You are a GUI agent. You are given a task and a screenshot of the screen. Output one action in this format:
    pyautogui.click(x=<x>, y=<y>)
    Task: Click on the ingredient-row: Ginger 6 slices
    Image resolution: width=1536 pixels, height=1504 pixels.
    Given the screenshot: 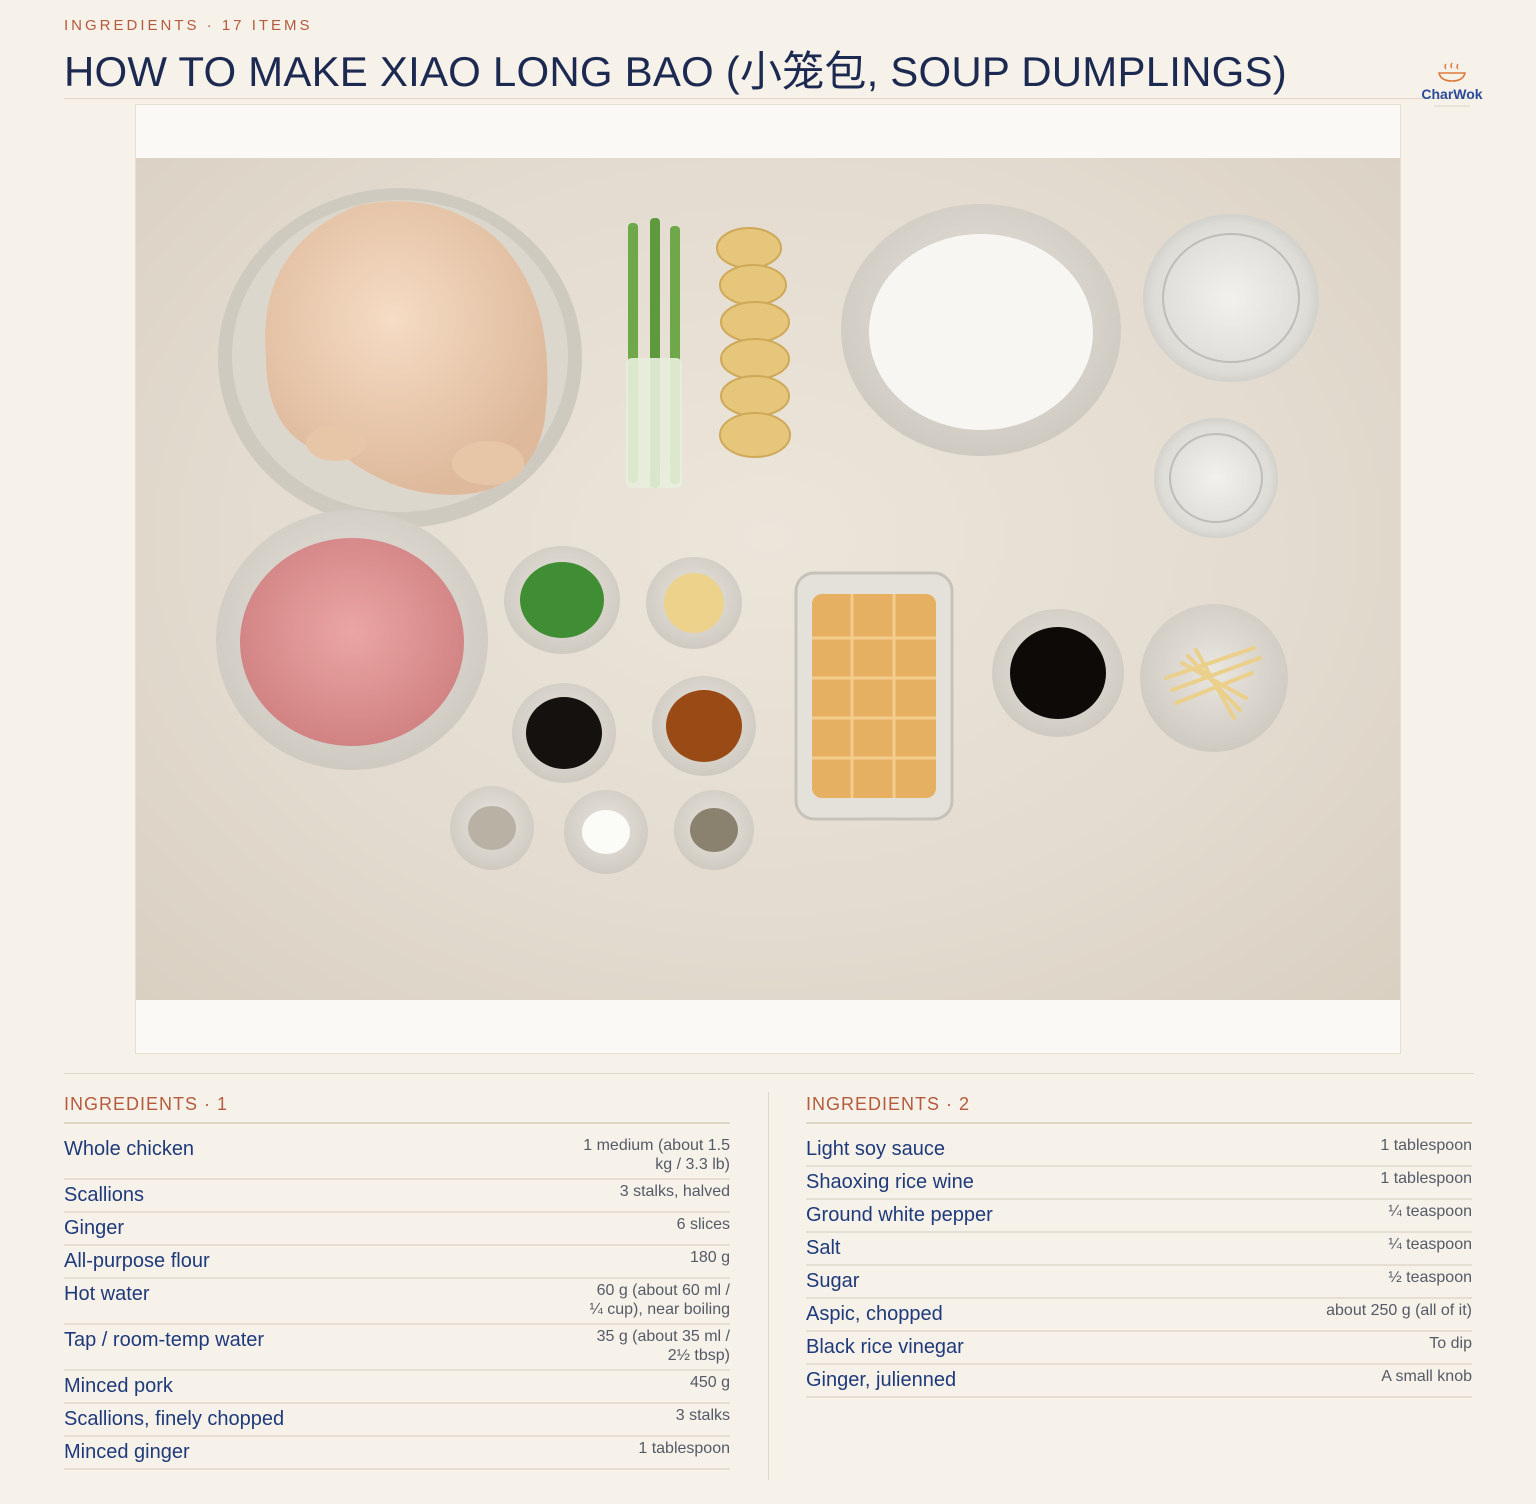 What is the action you would take?
    pyautogui.click(x=397, y=1229)
    